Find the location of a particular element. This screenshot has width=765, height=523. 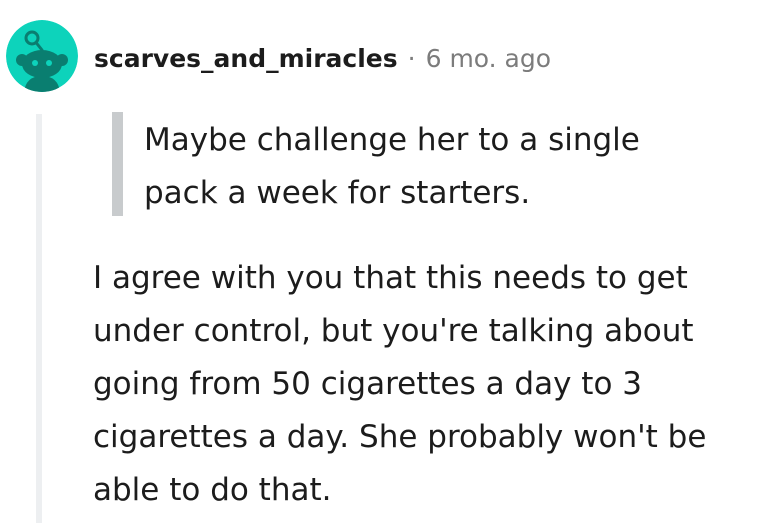

quote-line: Maybe challenge her to a single is located at coordinates (392, 140).